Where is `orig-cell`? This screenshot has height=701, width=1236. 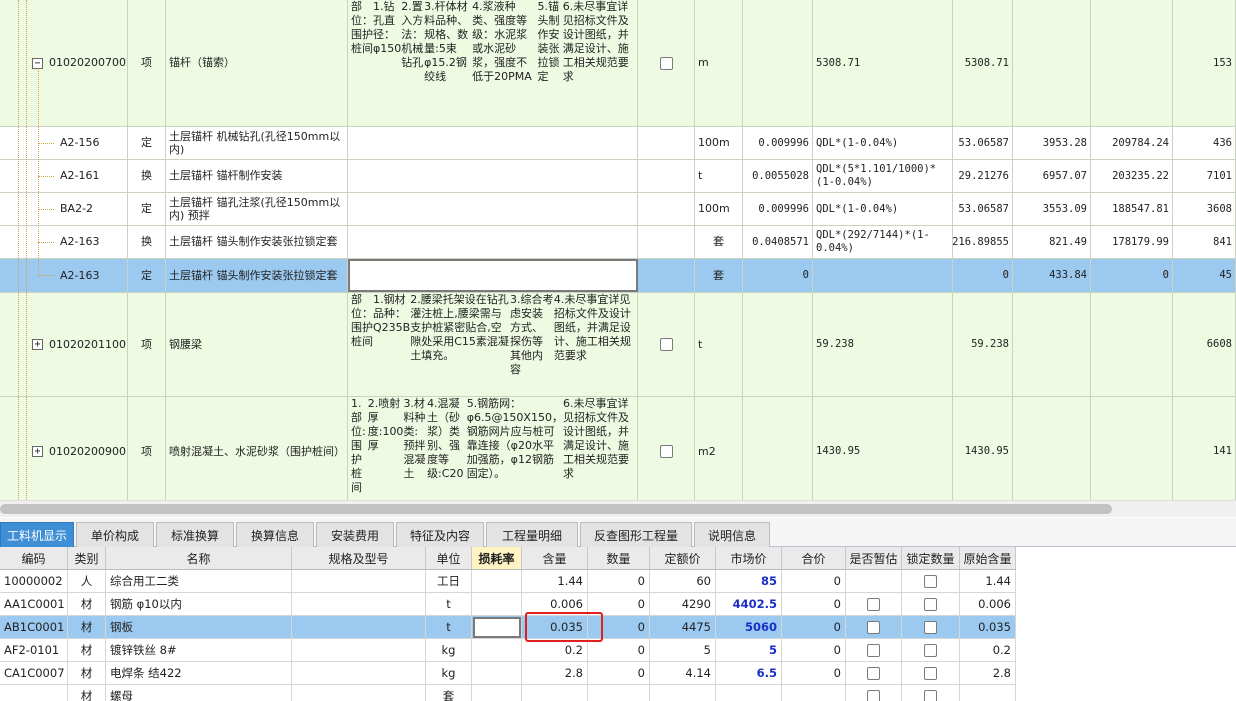 orig-cell is located at coordinates (988, 693).